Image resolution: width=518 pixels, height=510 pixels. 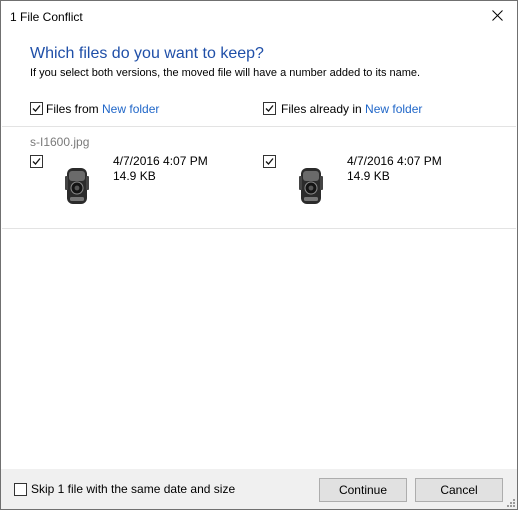 I want to click on conflict-filename: s-I1600.jpg, so click(x=60, y=142).